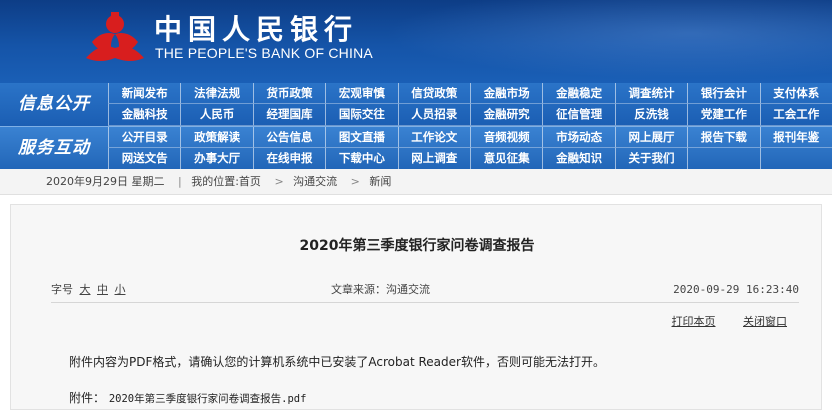 The height and width of the screenshot is (410, 832). I want to click on breadcrumb-level2: 新闻, so click(380, 181).